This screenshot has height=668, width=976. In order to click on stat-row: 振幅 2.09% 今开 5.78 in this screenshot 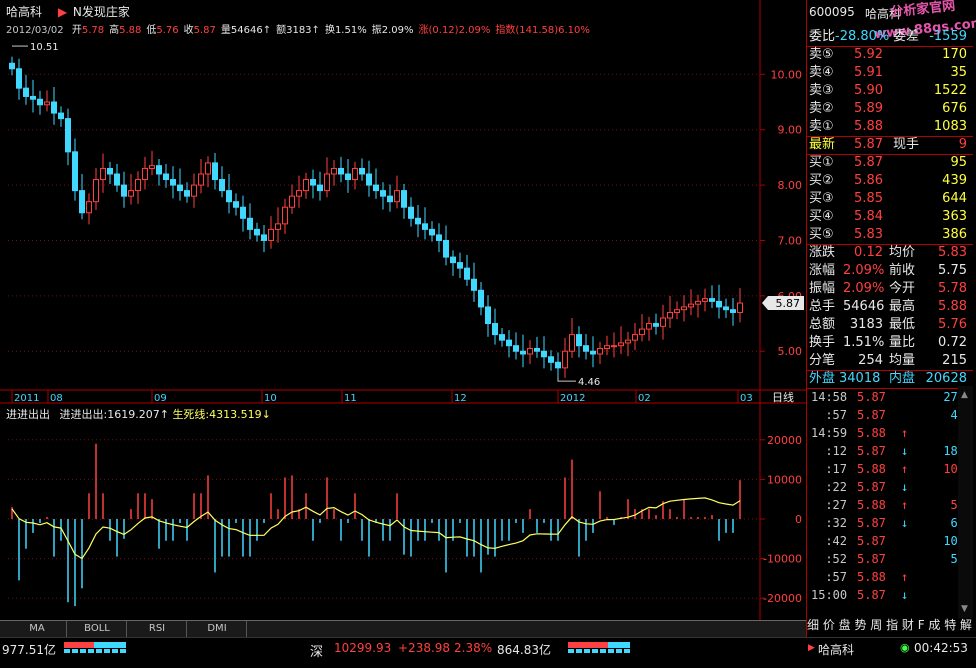, I will do `click(889, 289)`.